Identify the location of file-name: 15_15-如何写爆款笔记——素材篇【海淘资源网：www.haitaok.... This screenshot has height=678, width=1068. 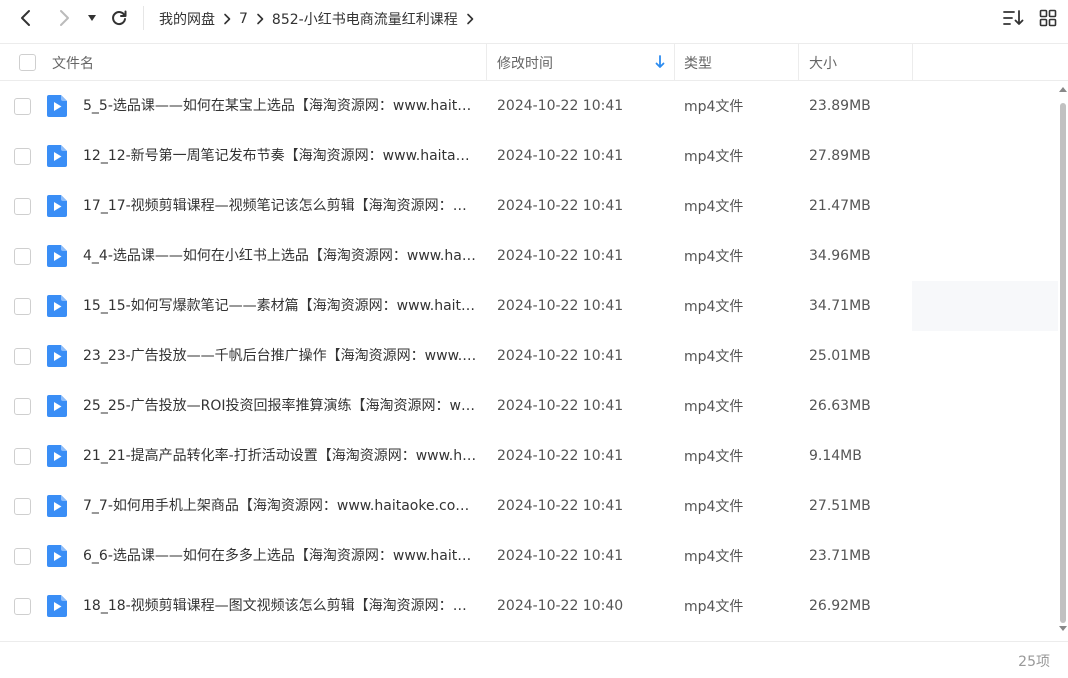
(280, 306).